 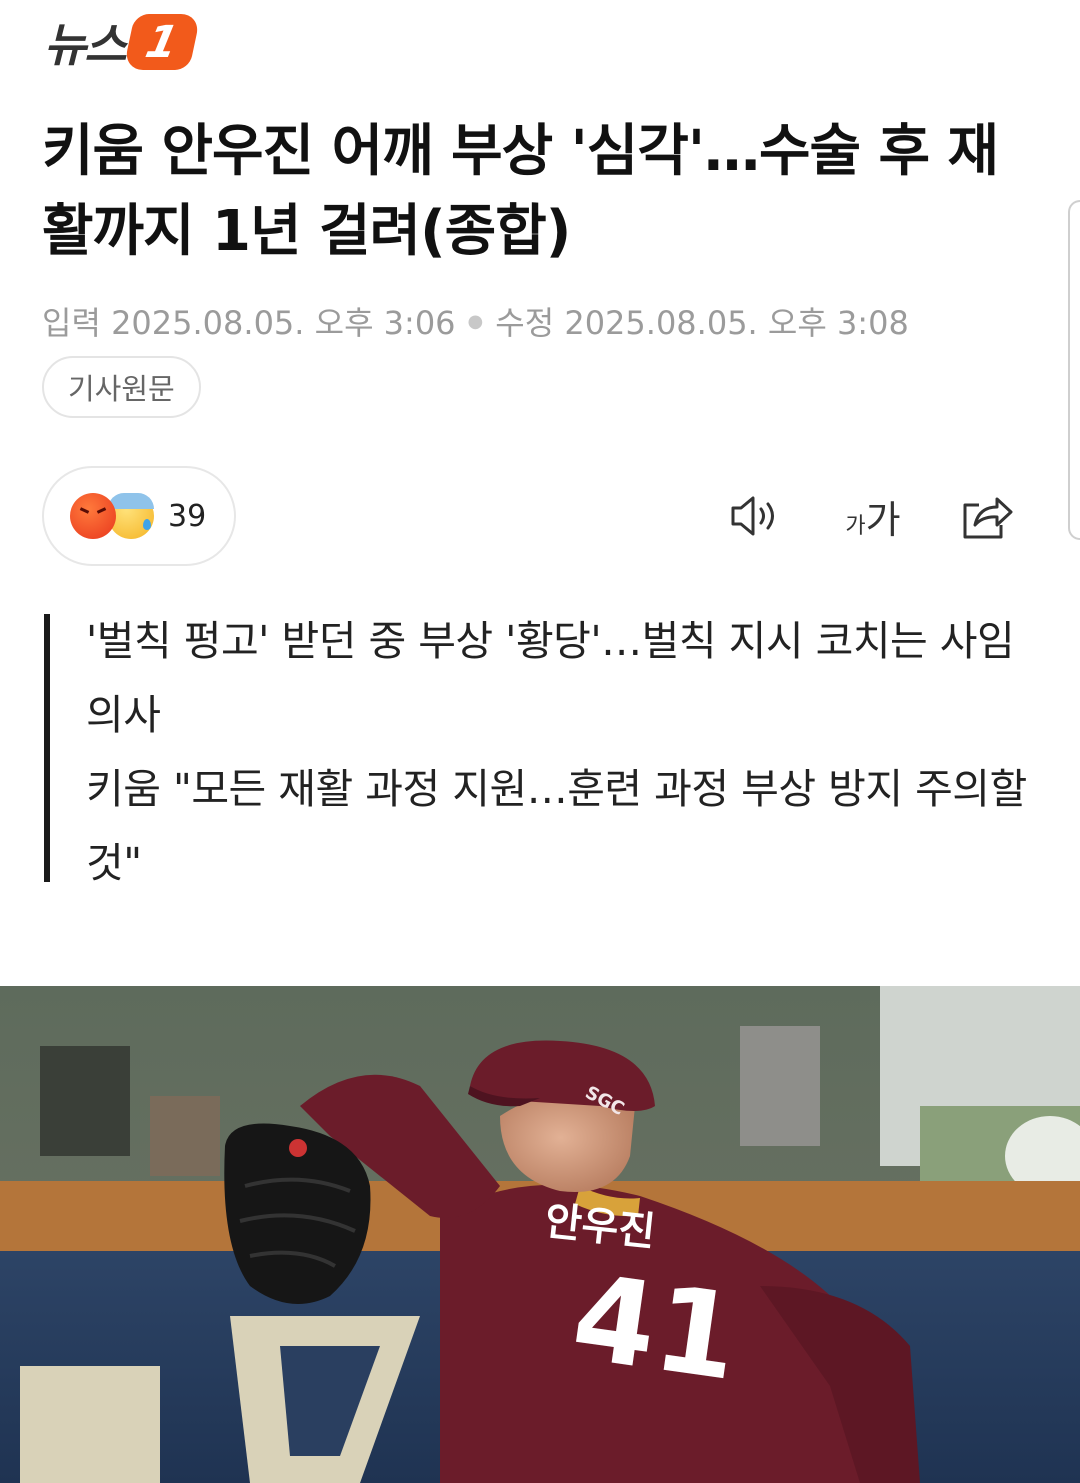 I want to click on input-label: 입력, so click(x=71, y=323).